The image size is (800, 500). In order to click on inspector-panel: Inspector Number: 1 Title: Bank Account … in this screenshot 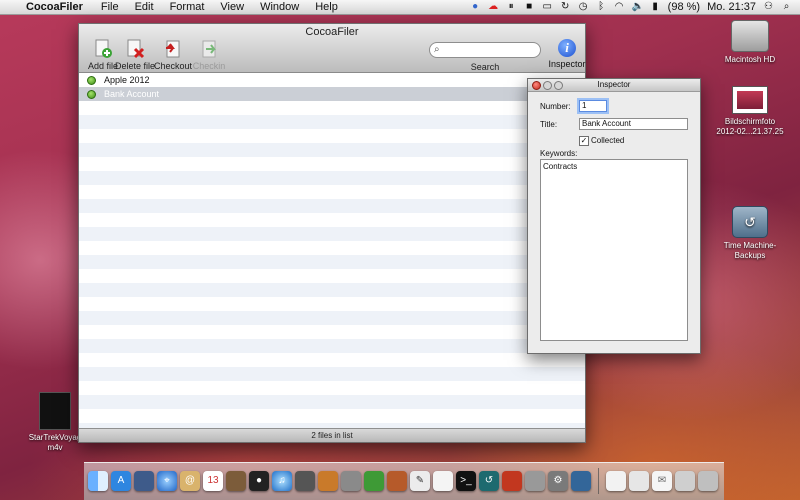, I will do `click(614, 216)`.